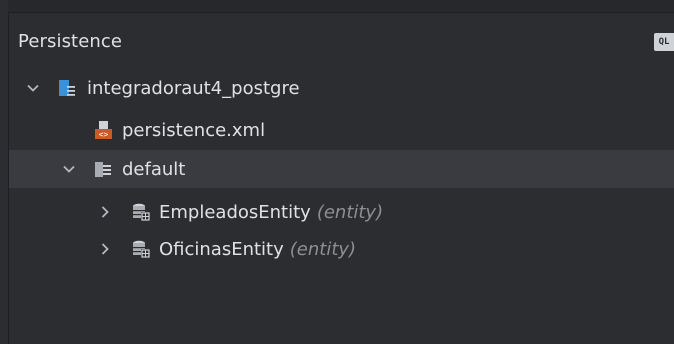 The height and width of the screenshot is (344, 674). I want to click on tree-row-entity: EmpleadosEntity (entity), so click(341, 212).